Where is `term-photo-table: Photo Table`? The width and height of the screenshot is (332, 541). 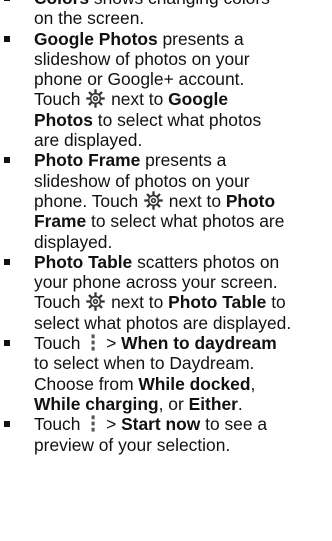 term-photo-table: Photo Table is located at coordinates (83, 261).